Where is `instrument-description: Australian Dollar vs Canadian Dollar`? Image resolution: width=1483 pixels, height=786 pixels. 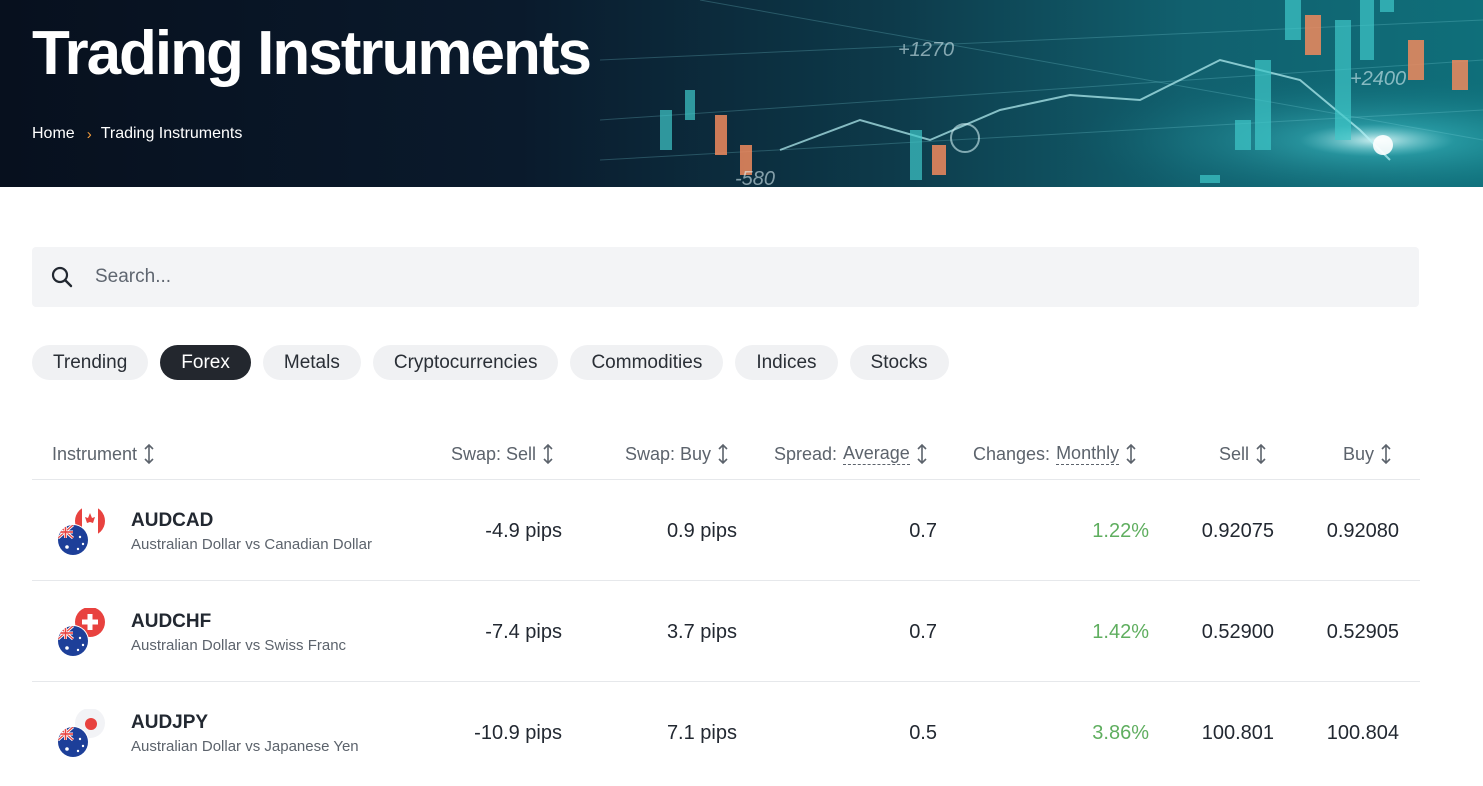
instrument-description: Australian Dollar vs Canadian Dollar is located at coordinates (251, 544).